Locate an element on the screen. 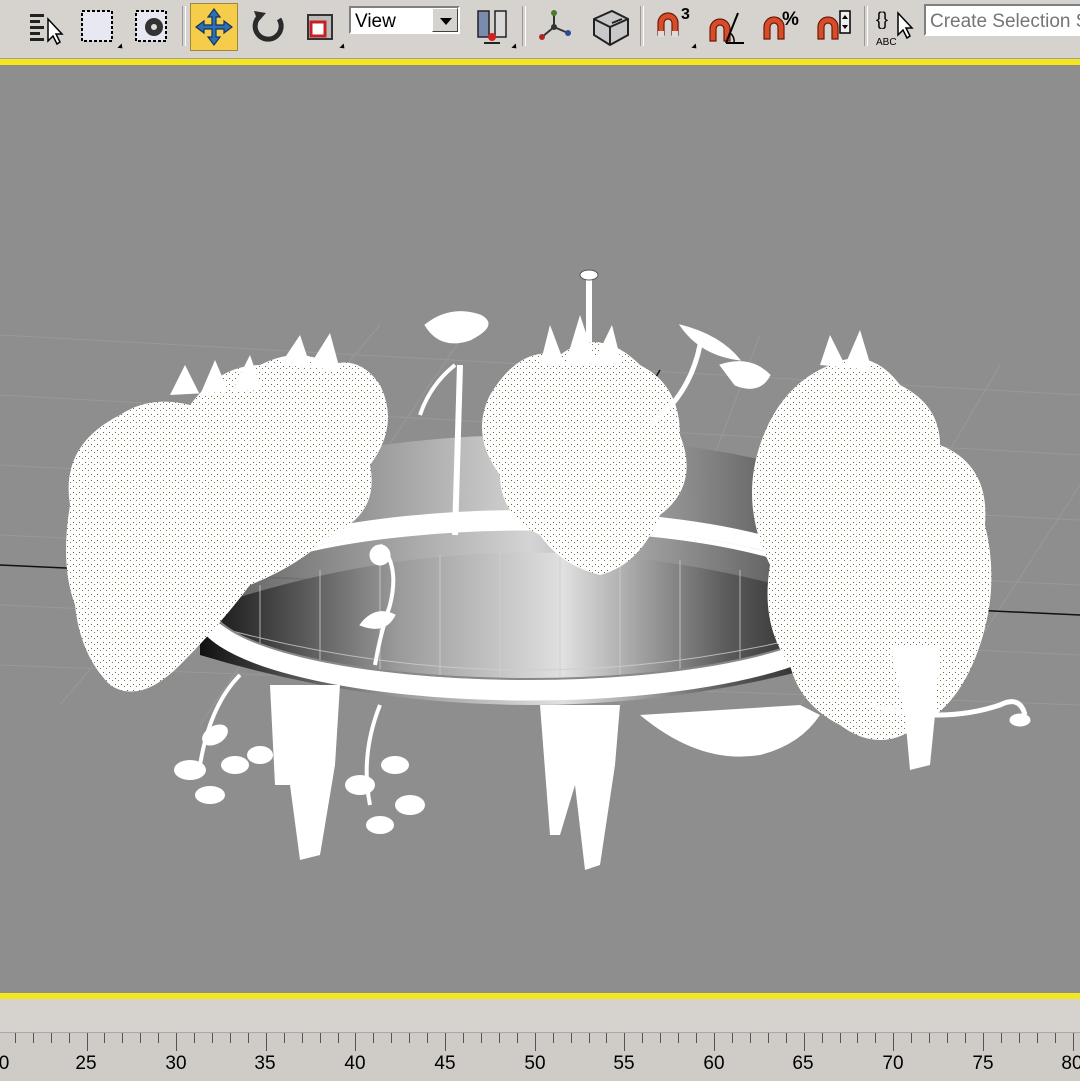 The image size is (1080, 1081). time-slider-track-bar: 0 25 30 35 40 45 50 55 60 65 70 75 80 is located at coordinates (540, 1040).